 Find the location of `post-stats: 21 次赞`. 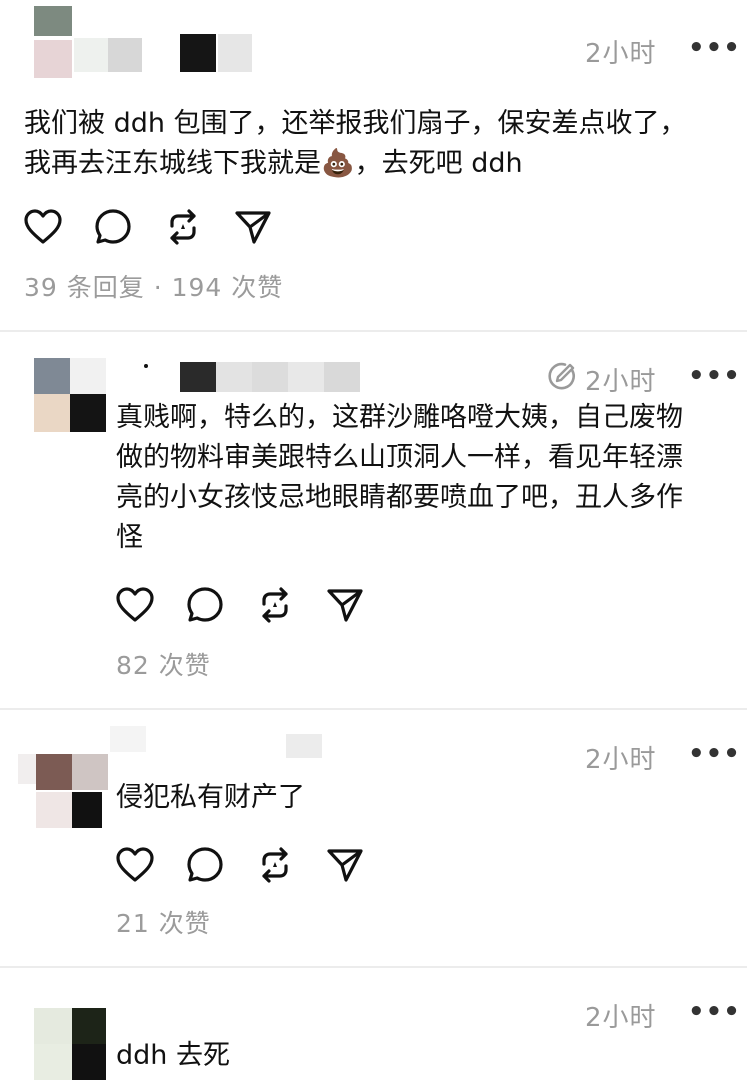

post-stats: 21 次赞 is located at coordinates (163, 922).